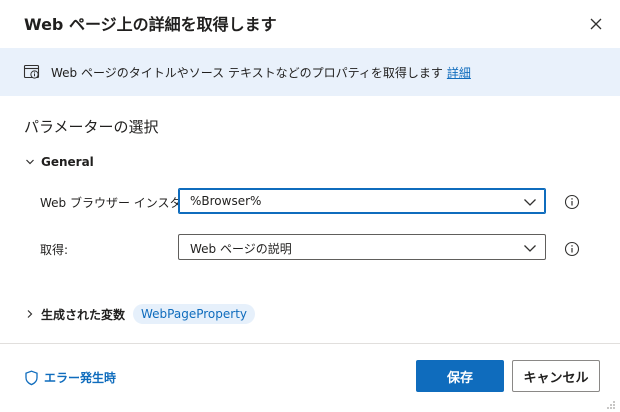 The image size is (620, 412). What do you see at coordinates (91, 127) in the screenshot?
I see `section-title: パラメーターの選択` at bounding box center [91, 127].